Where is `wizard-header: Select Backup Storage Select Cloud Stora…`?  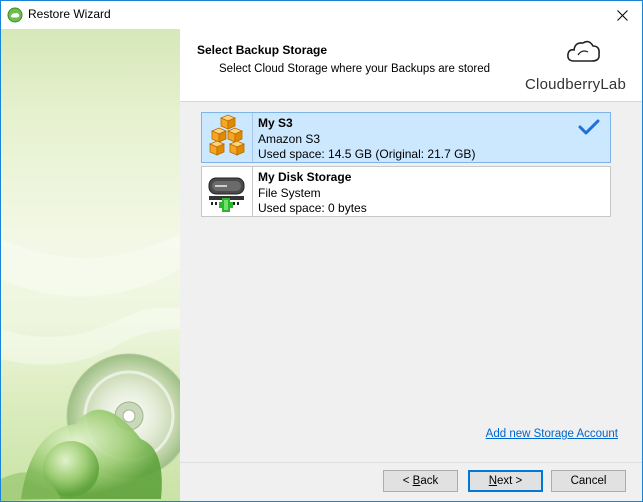
wizard-header: Select Backup Storage Select Cloud Stora… is located at coordinates (411, 65).